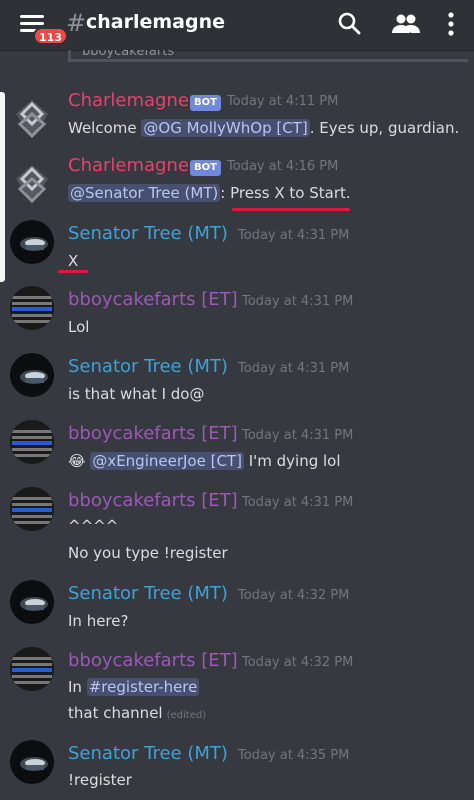  Describe the element at coordinates (76, 23) in the screenshot. I see `channel-hash-icon: #` at that location.